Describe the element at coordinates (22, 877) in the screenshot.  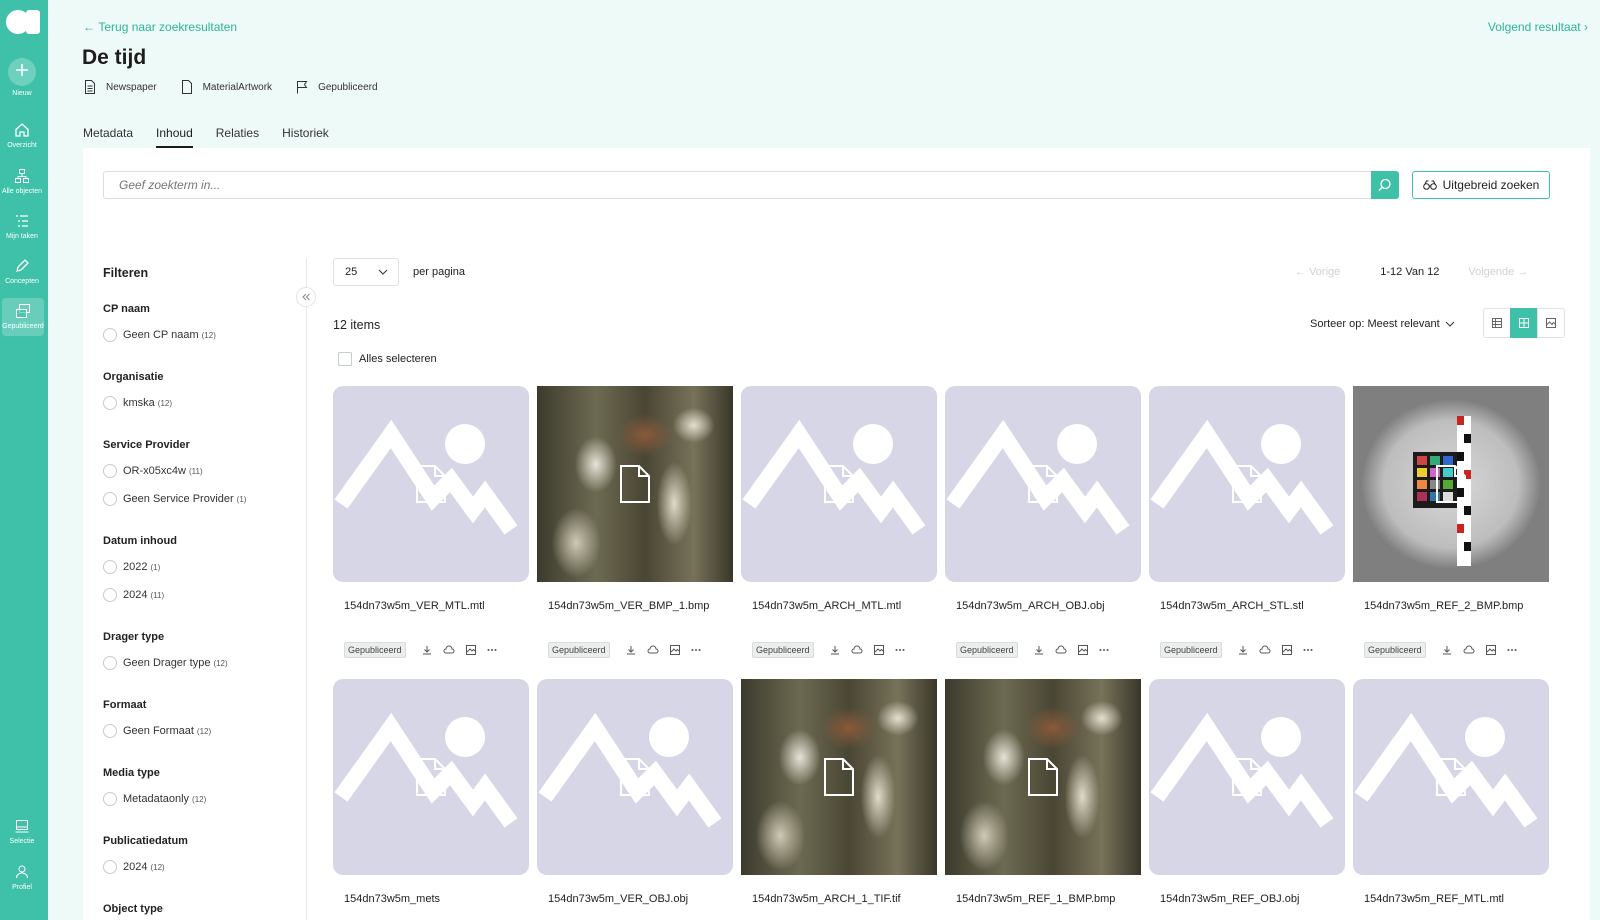
I see `rail-item-profiel: Profiel` at that location.